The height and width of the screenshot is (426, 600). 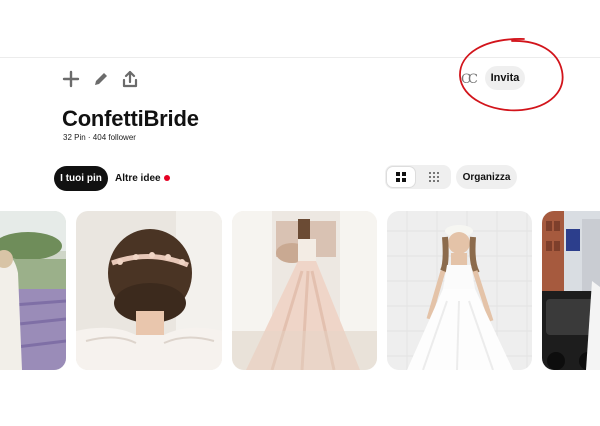 I want to click on tab-more-ideas: Altre idee, so click(x=138, y=178).